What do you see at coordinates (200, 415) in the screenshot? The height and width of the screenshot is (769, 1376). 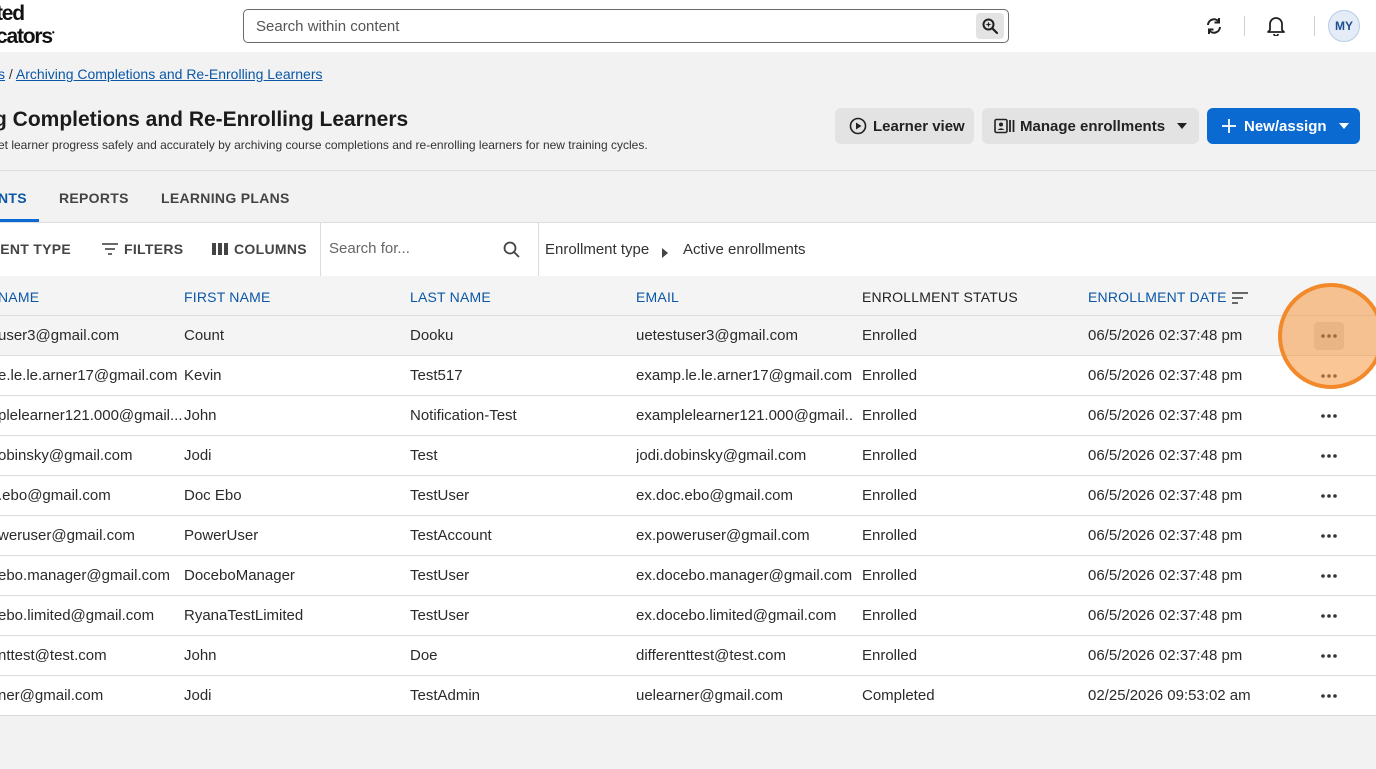 I see `cell-first-name: John` at bounding box center [200, 415].